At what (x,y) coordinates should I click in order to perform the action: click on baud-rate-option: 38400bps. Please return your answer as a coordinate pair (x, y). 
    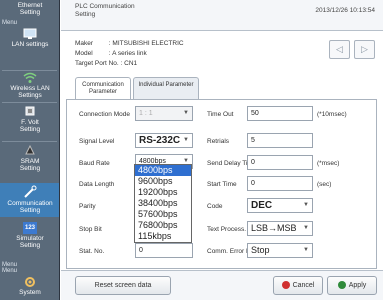
    Looking at the image, I should click on (163, 203).